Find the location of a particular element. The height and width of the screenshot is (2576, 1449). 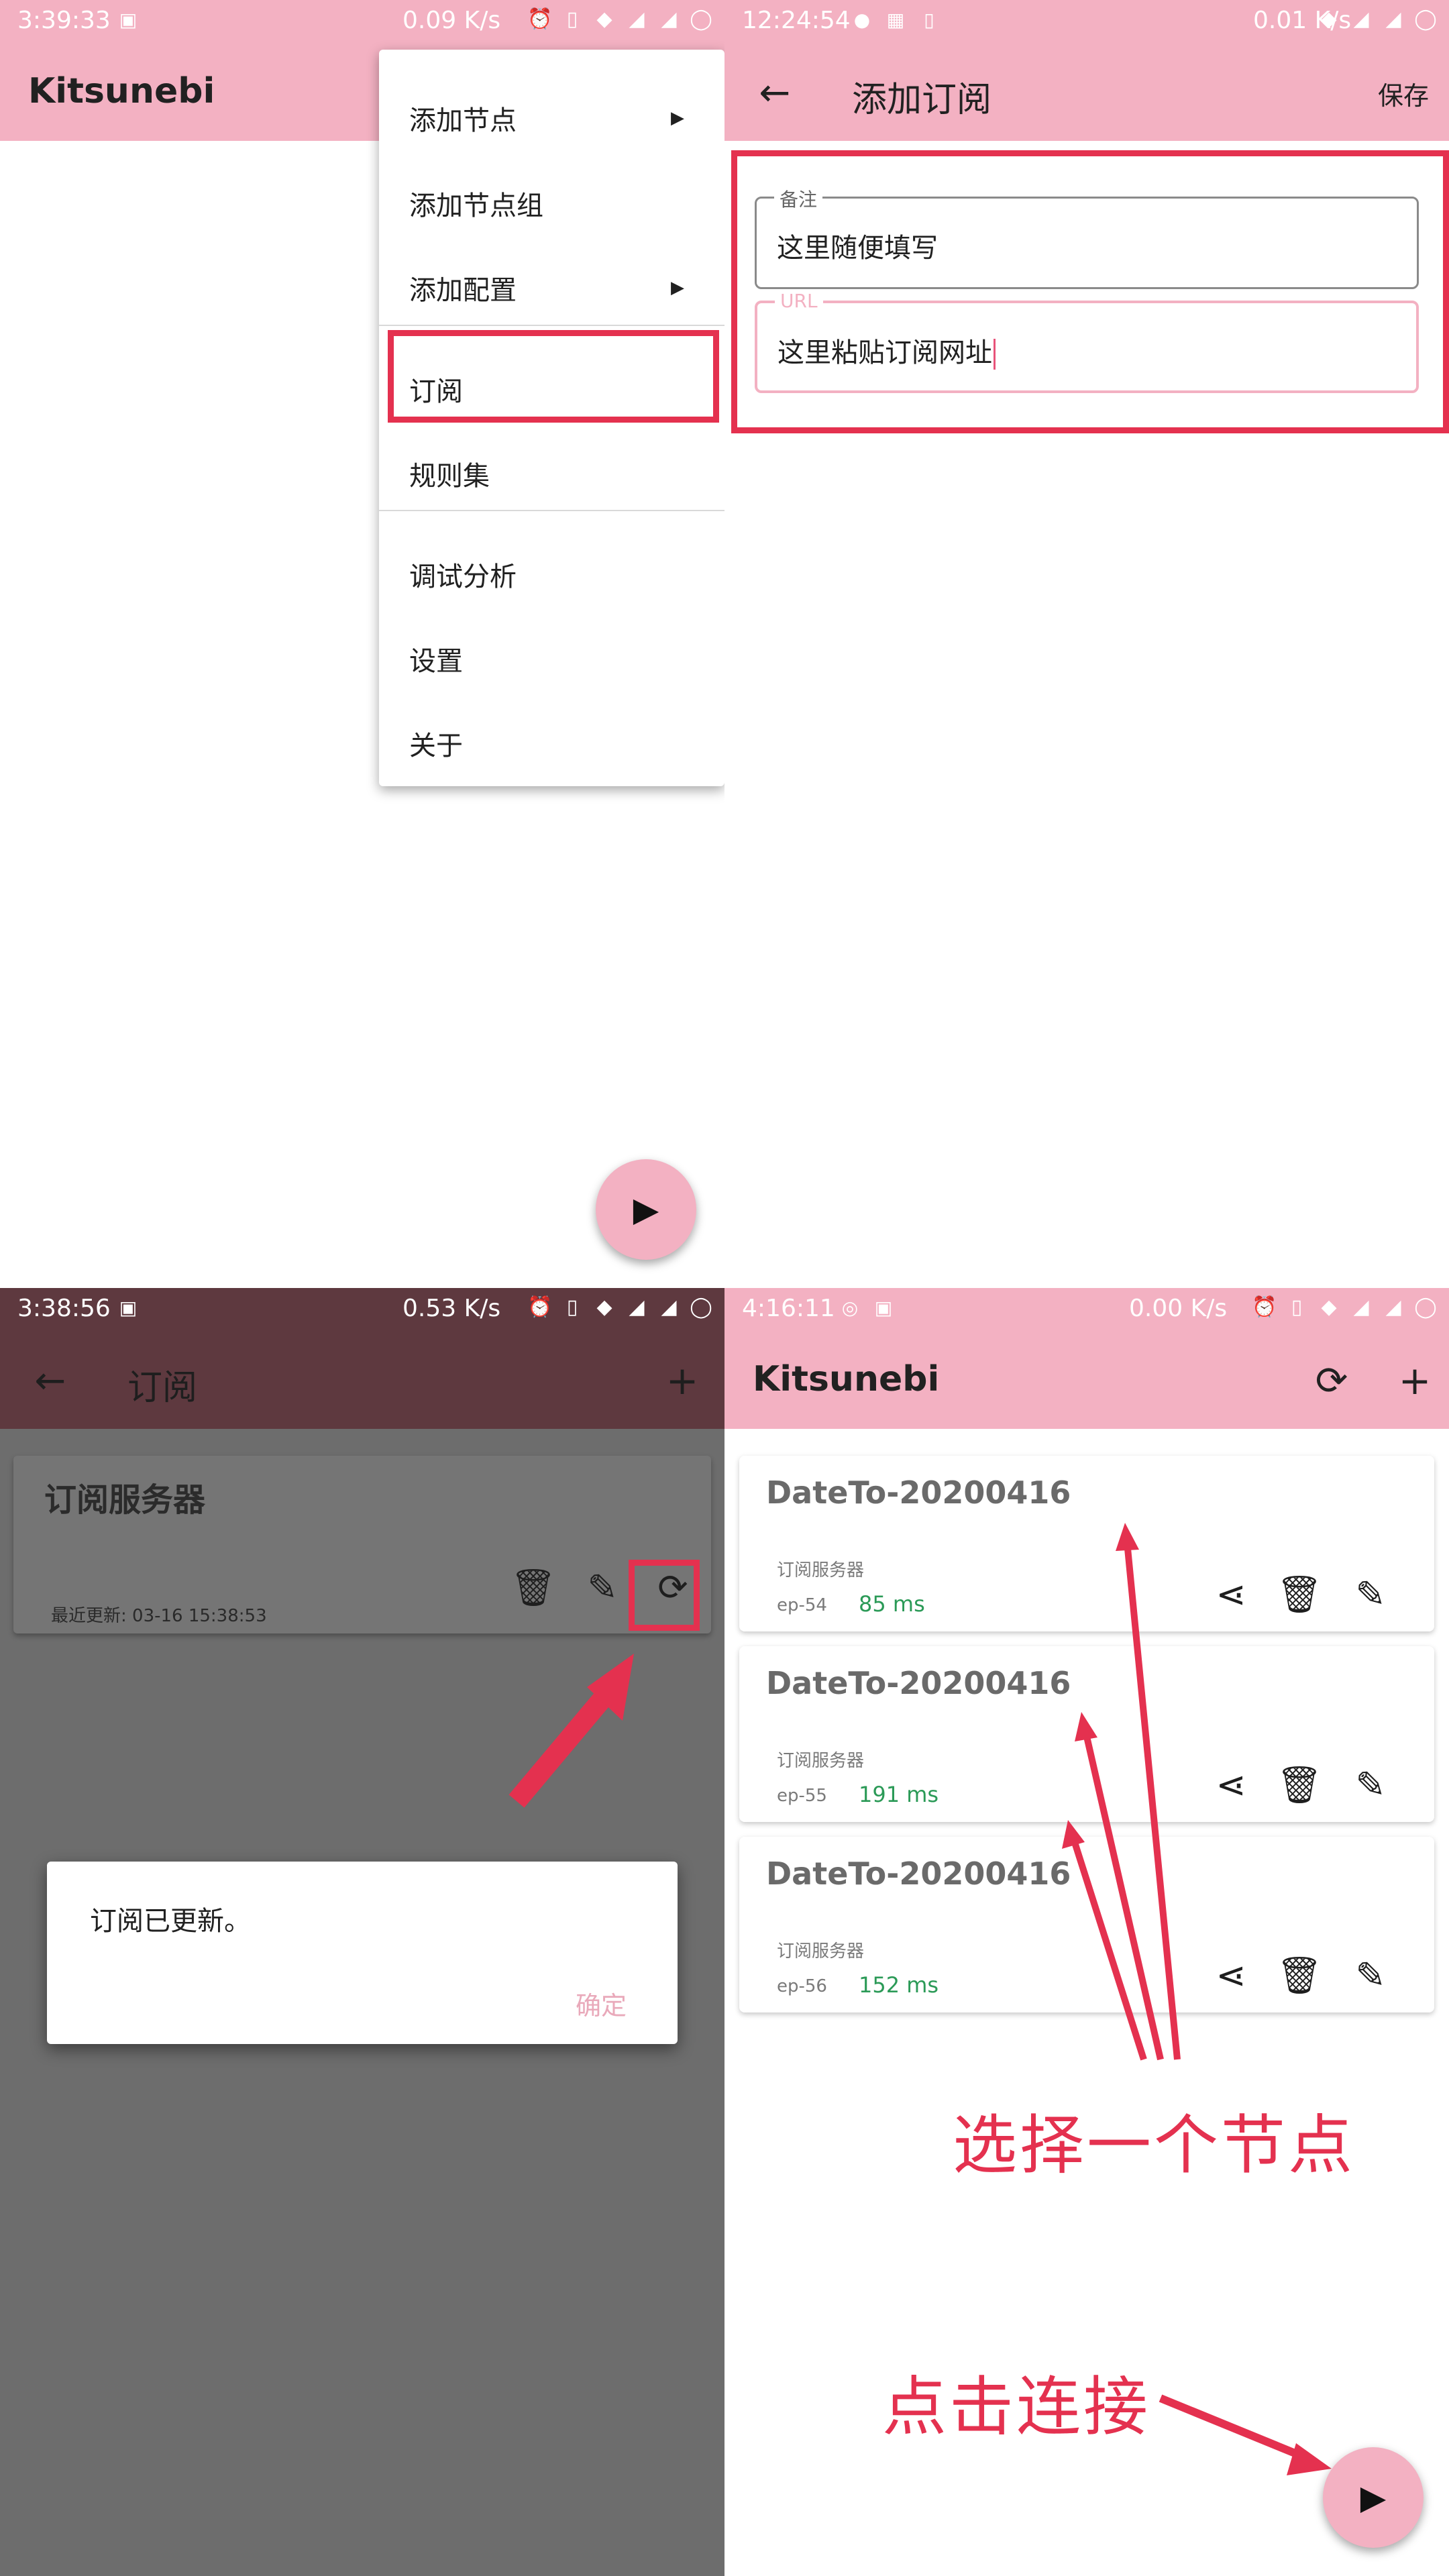

status-icons: ⏰ ▯ ◆ ◢ ◢ ◯ is located at coordinates (619, 19).